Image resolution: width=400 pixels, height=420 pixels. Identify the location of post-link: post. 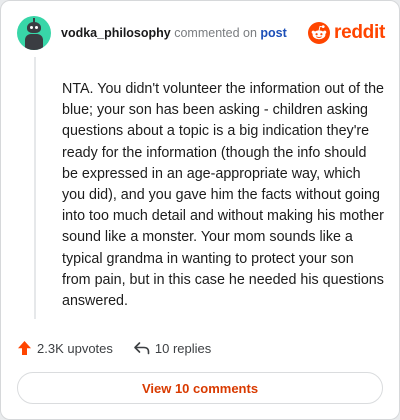
(273, 33).